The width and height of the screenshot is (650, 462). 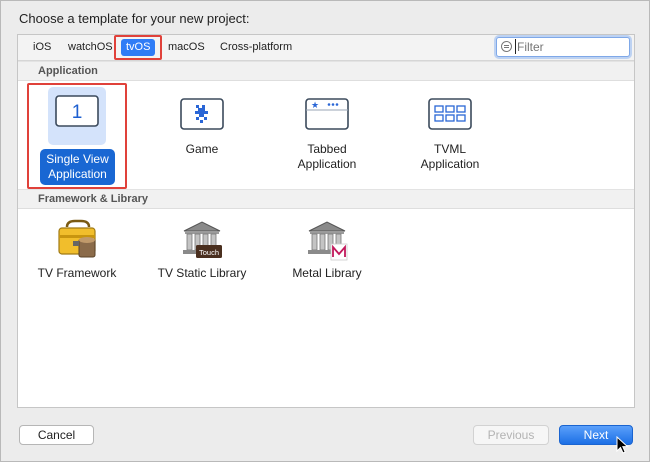 I want to click on tab-macos: macOS, so click(x=186, y=47).